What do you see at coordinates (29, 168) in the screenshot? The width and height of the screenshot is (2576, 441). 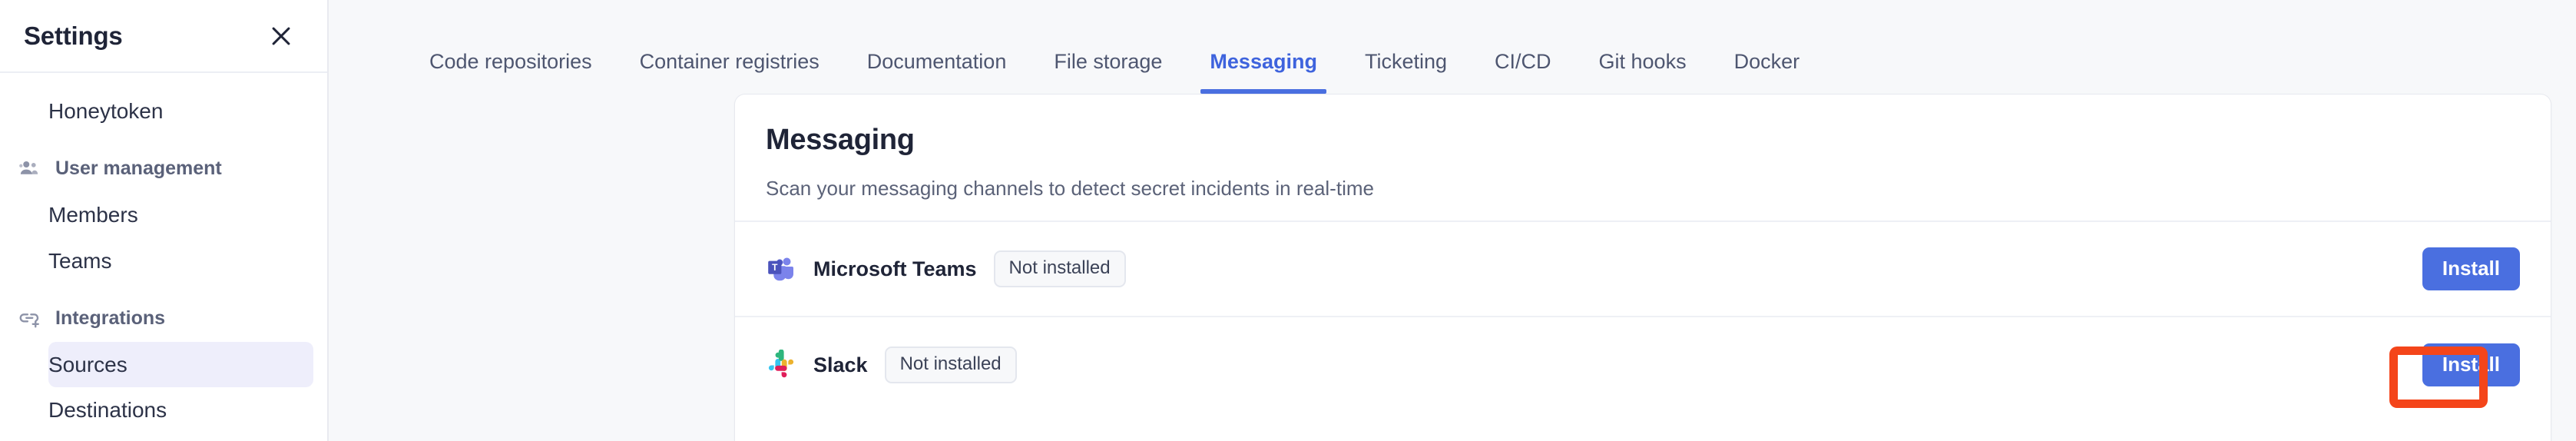 I see `users-group-icon` at bounding box center [29, 168].